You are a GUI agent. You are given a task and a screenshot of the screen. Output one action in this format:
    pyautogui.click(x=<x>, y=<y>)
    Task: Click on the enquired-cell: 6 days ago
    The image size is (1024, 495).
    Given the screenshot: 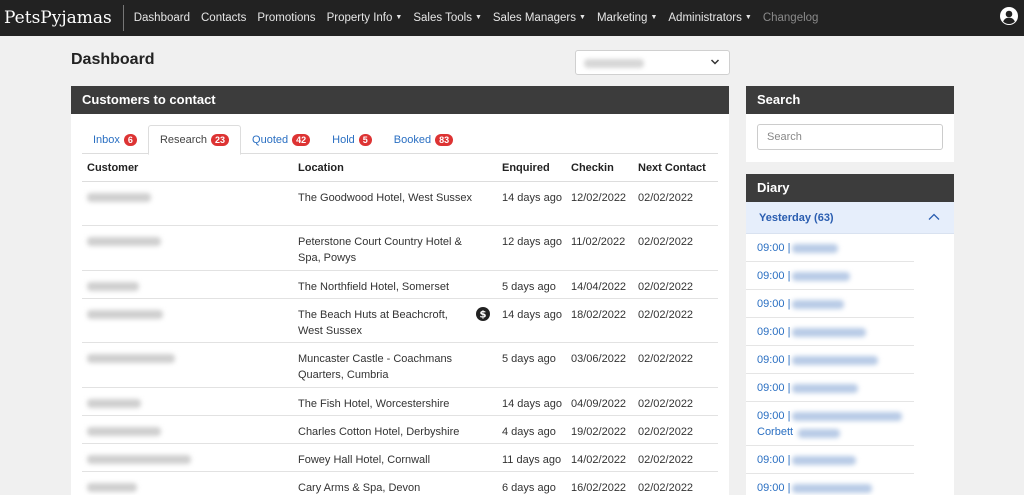 What is the action you would take?
    pyautogui.click(x=529, y=488)
    